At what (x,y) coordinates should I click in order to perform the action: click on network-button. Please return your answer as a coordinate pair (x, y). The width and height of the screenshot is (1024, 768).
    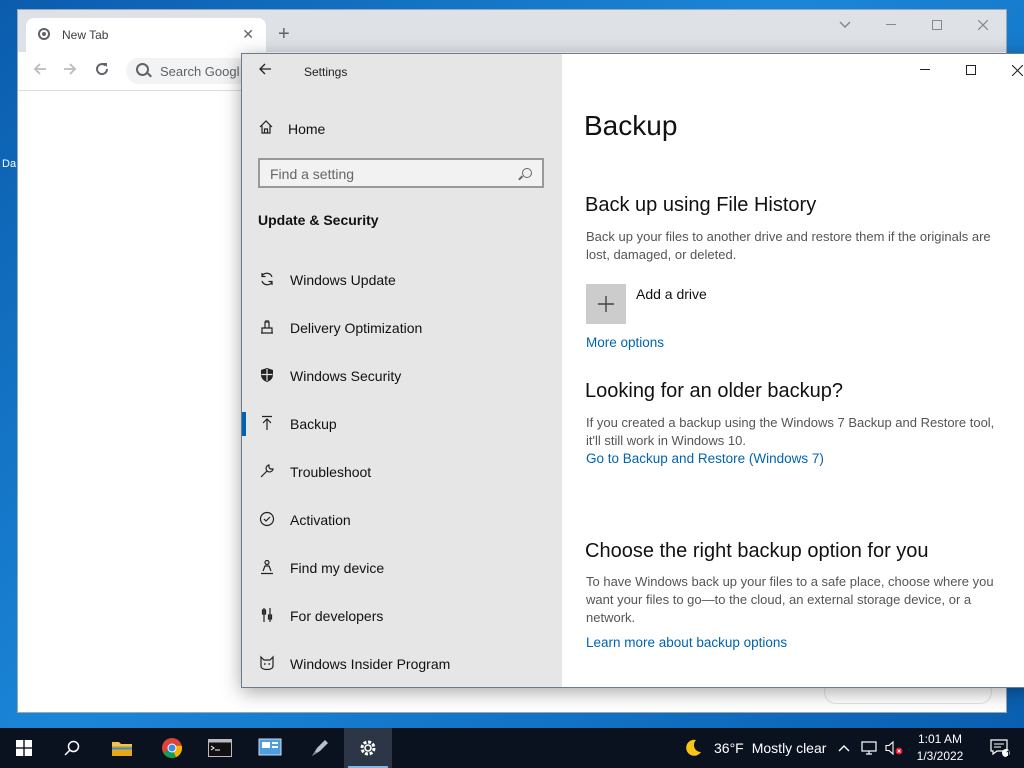
    Looking at the image, I should click on (869, 748).